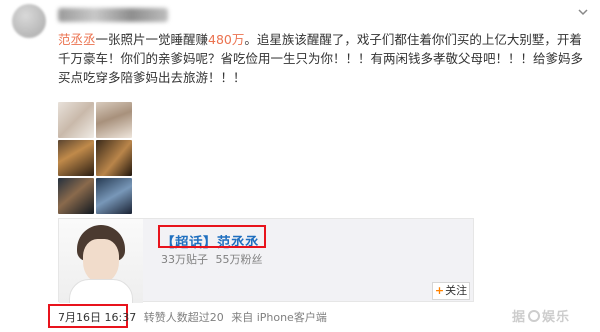 The width and height of the screenshot is (600, 332). Describe the element at coordinates (212, 259) in the screenshot. I see `supertopic-stats: 33万贴子 55万粉丝` at that location.